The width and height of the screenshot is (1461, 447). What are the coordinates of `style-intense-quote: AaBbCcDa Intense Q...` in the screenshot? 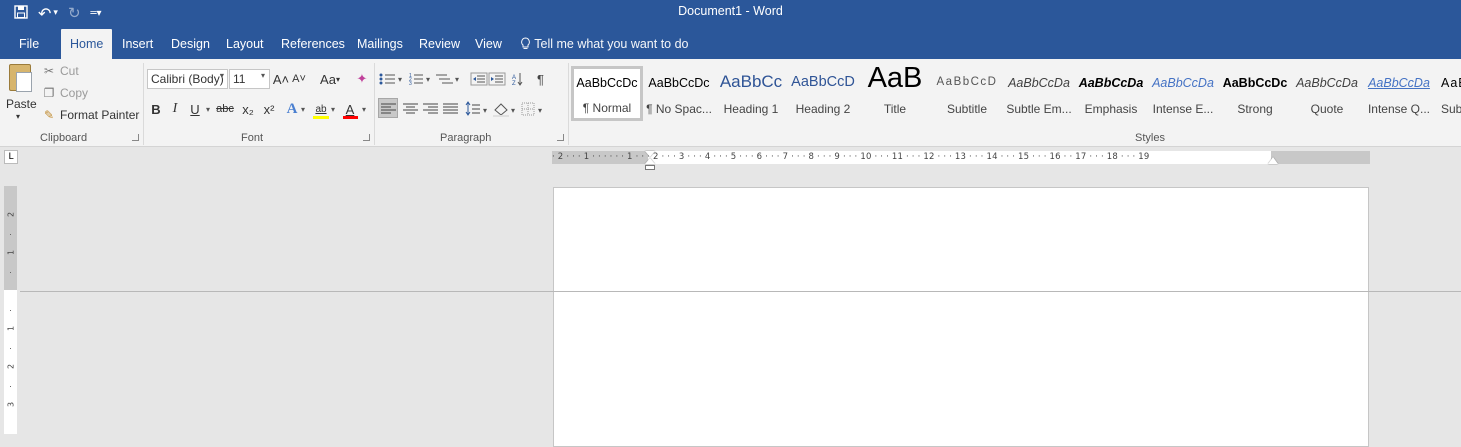 It's located at (1399, 93).